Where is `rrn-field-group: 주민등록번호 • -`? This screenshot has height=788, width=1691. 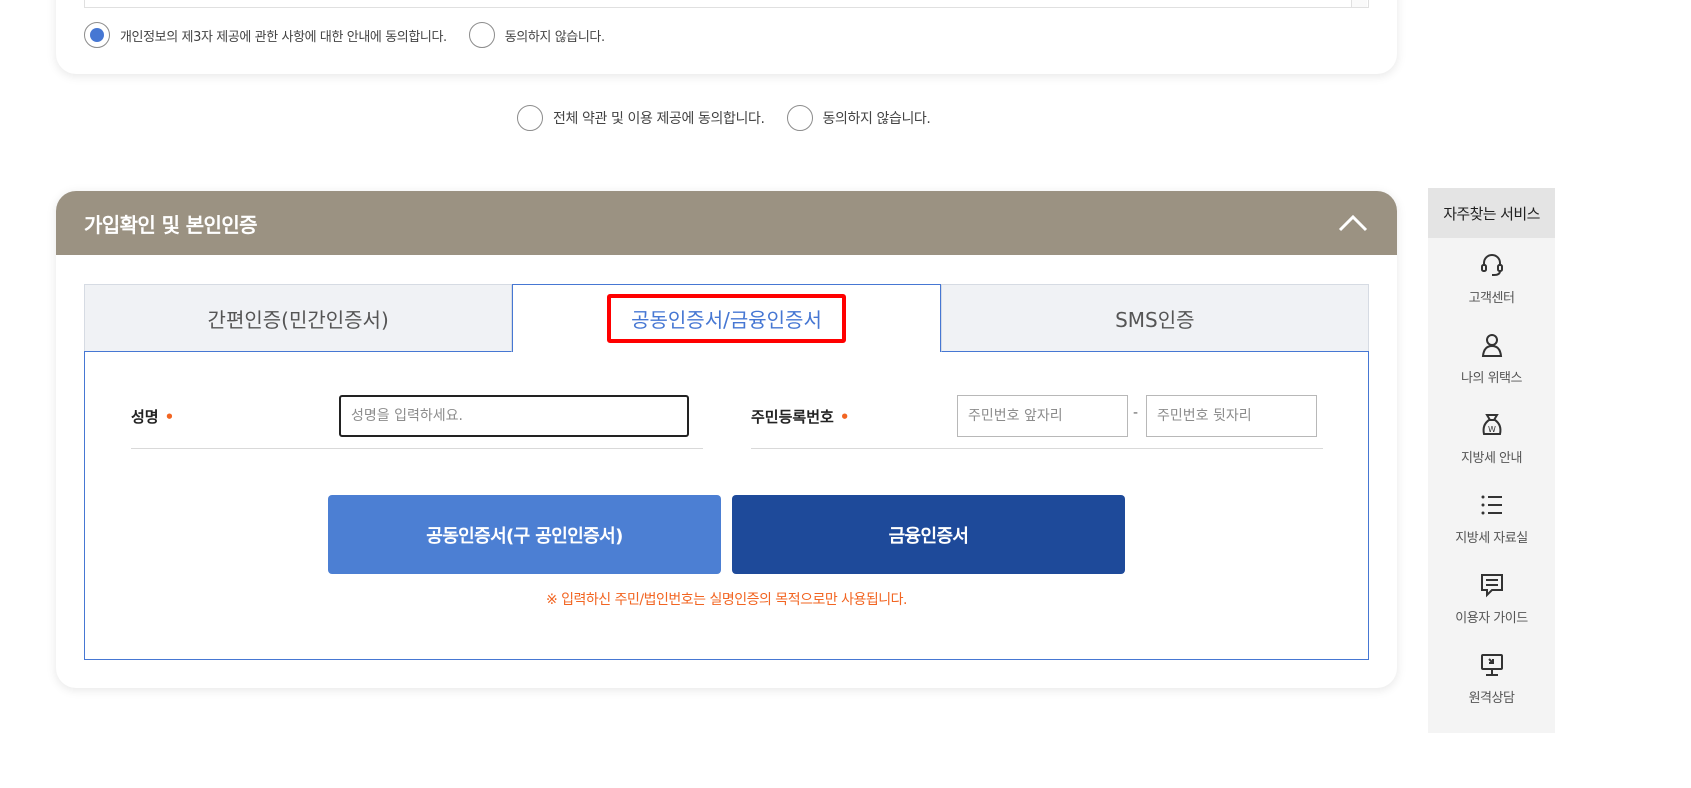
rrn-field-group: 주민등록번호 • - is located at coordinates (1037, 422).